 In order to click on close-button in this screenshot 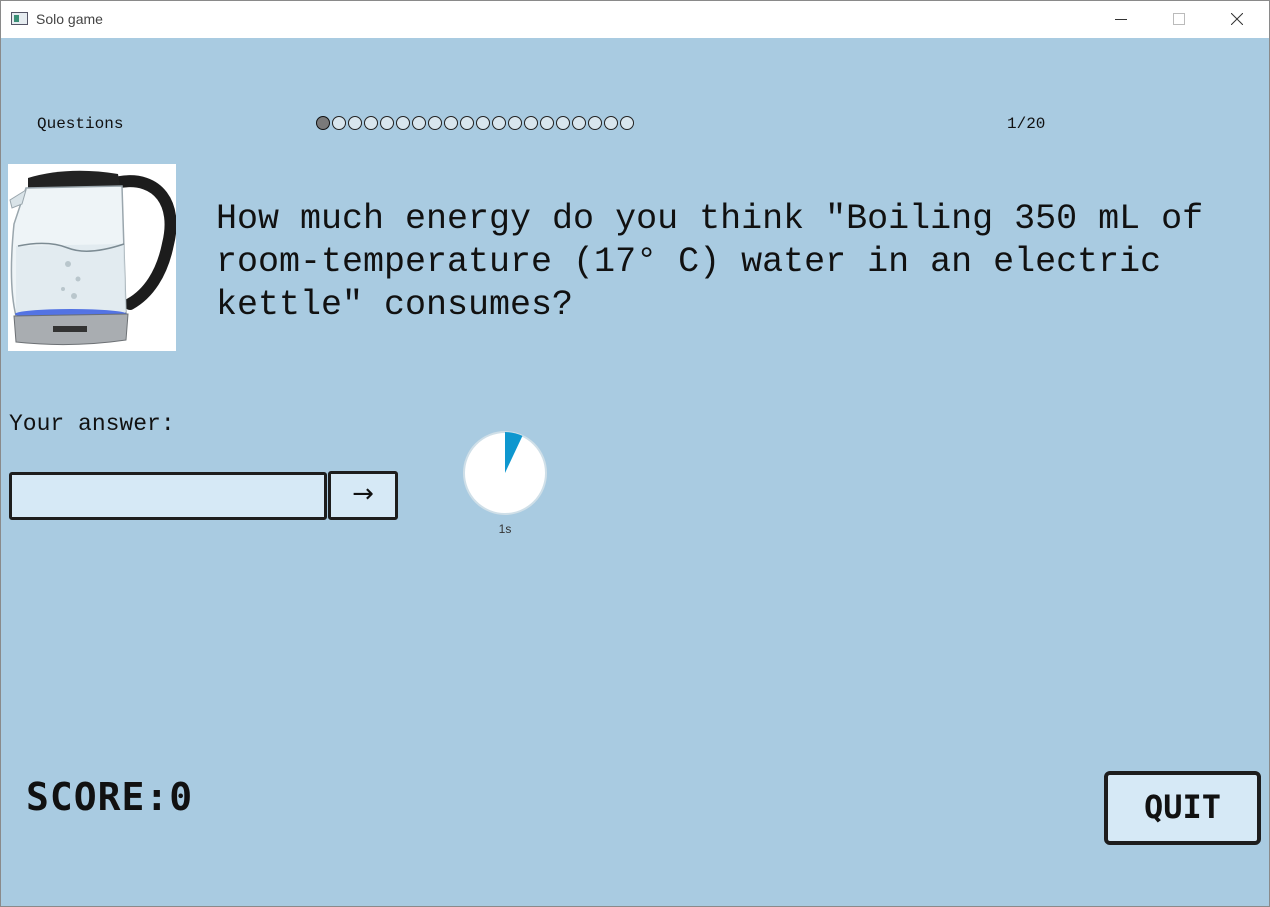, I will do `click(1238, 19)`.